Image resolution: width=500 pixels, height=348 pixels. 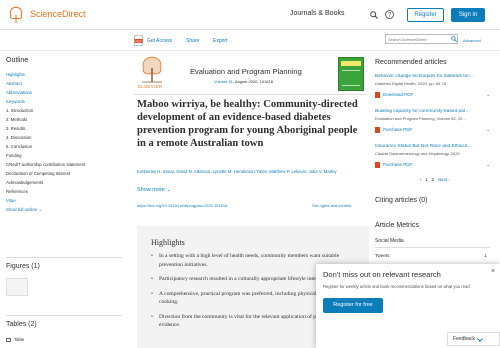 I want to click on recommended-article-pdf-button: Download PDF ⌄, so click(x=432, y=95).